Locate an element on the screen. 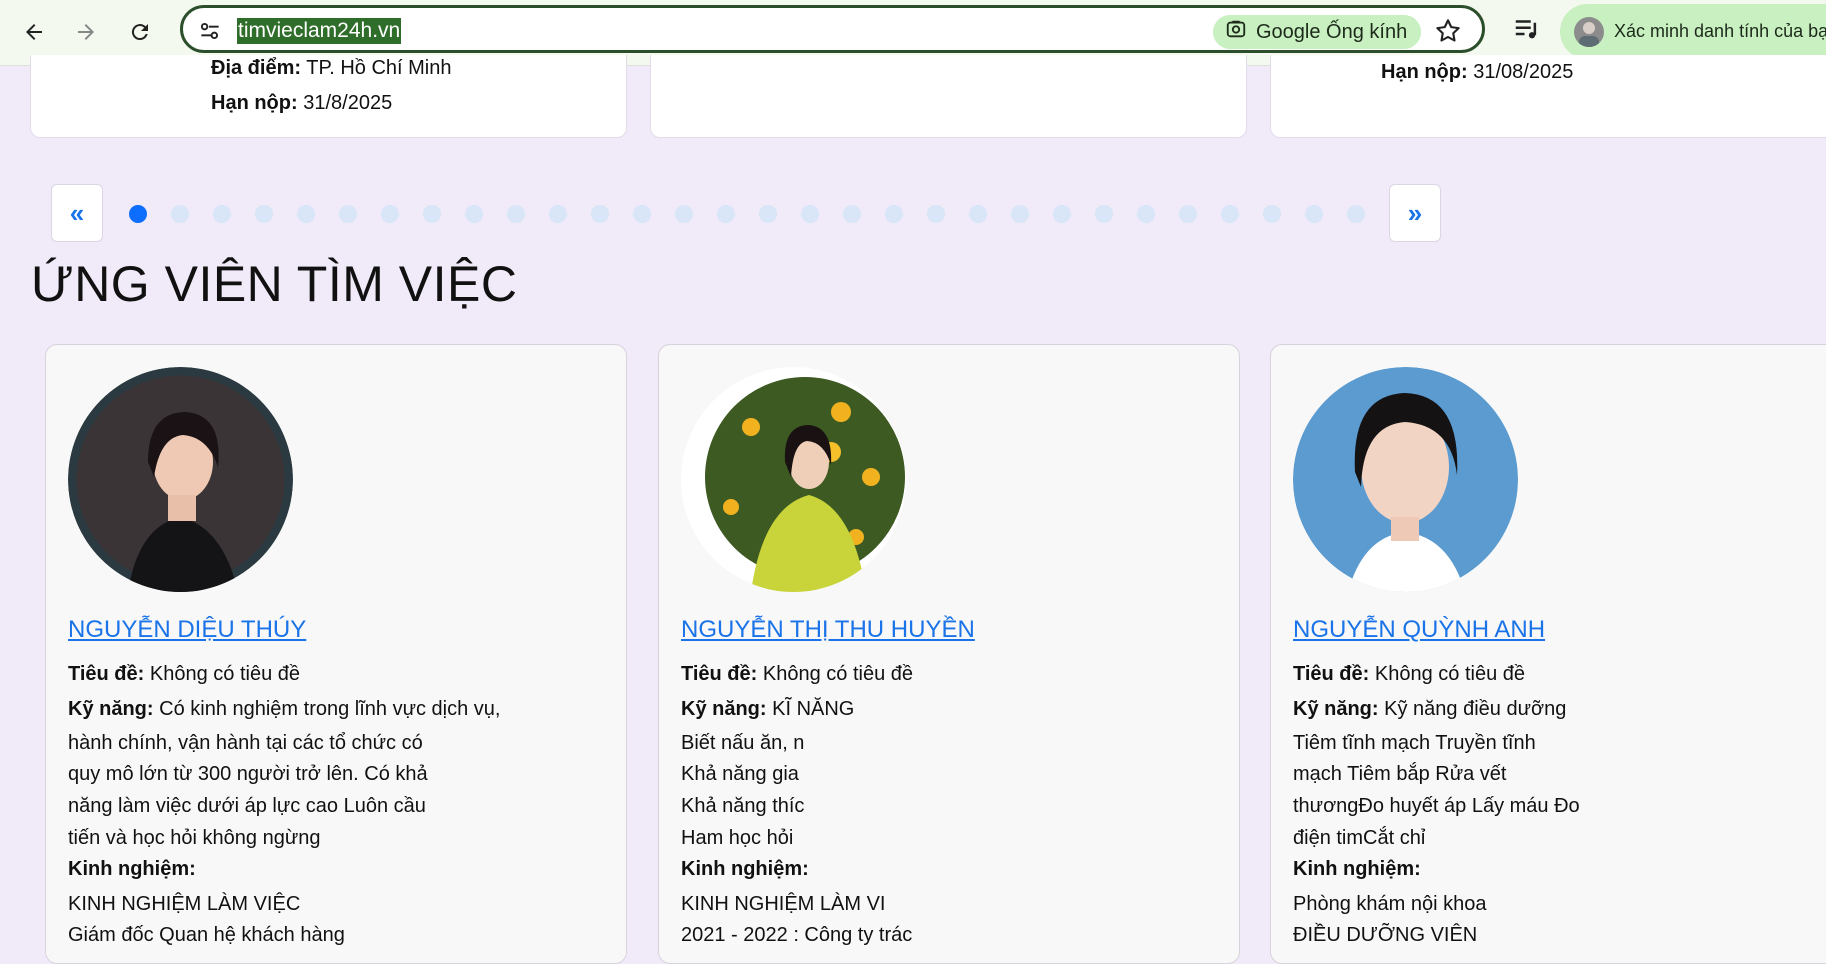 Image resolution: width=1826 pixels, height=964 pixels. profile-button: Xác minh danh tính của bạ is located at coordinates (1693, 31).